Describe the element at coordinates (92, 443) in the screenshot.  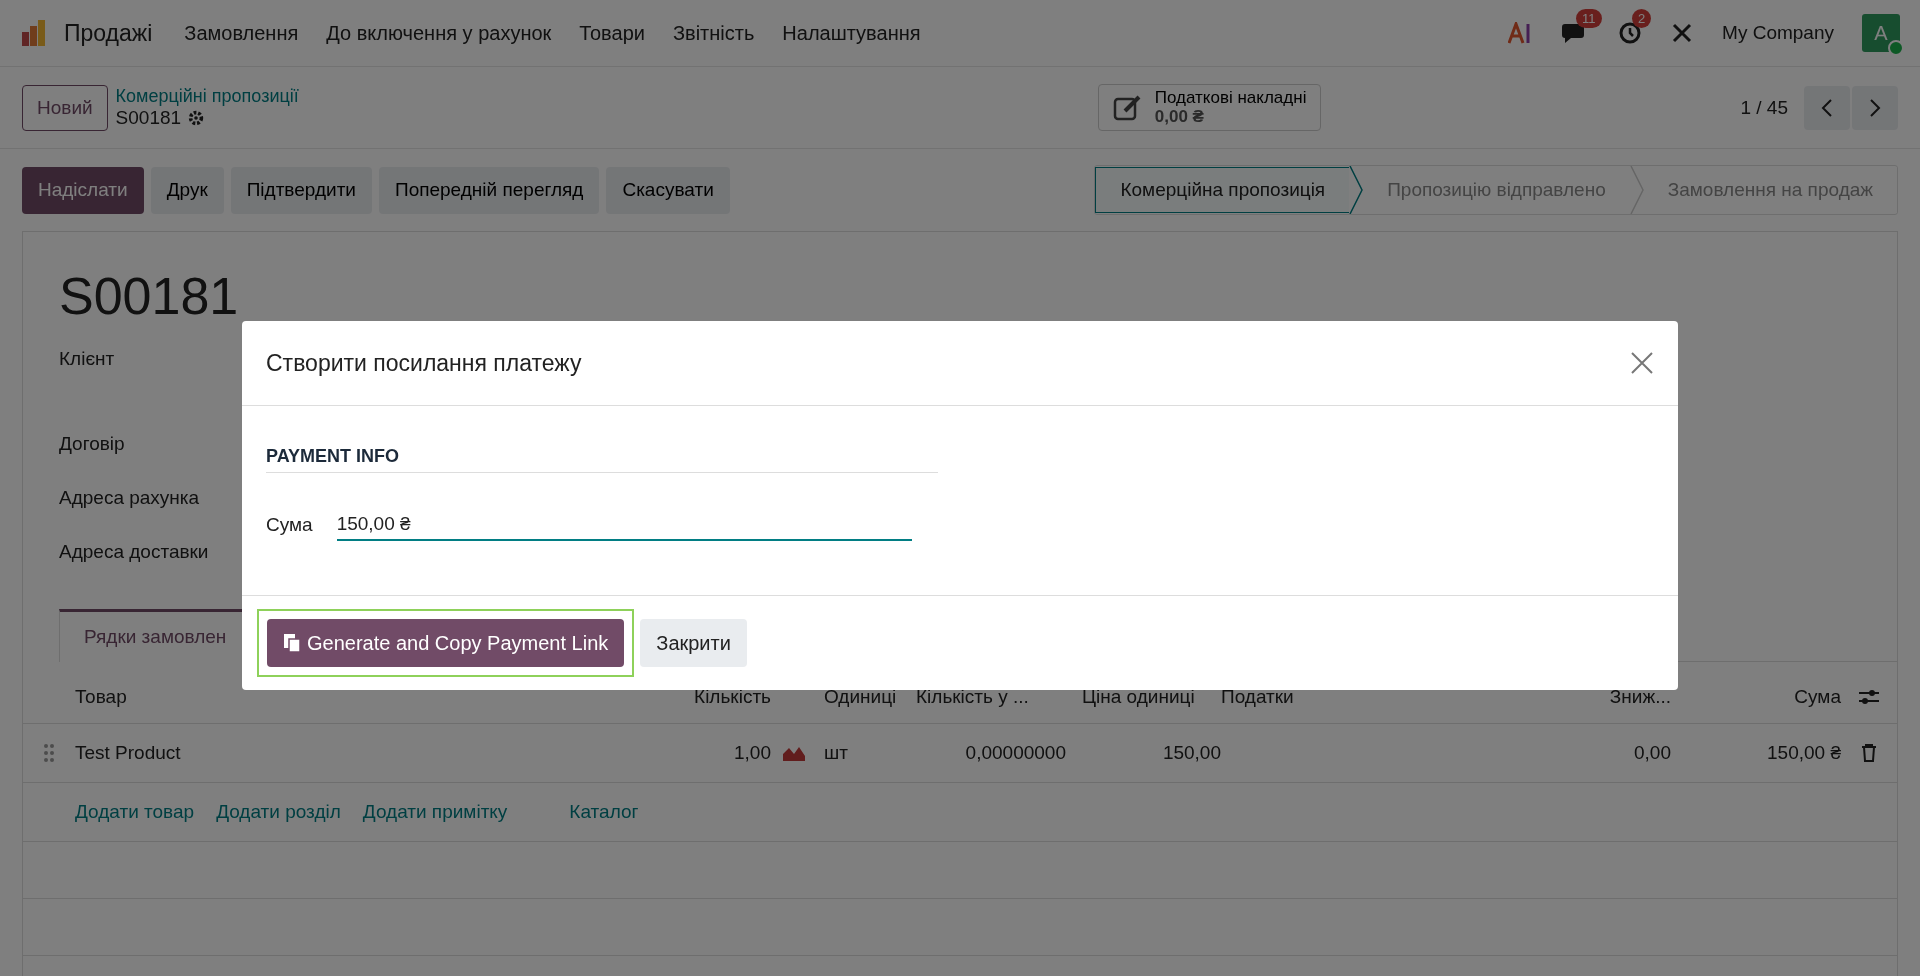
I see `field-label: Договір` at that location.